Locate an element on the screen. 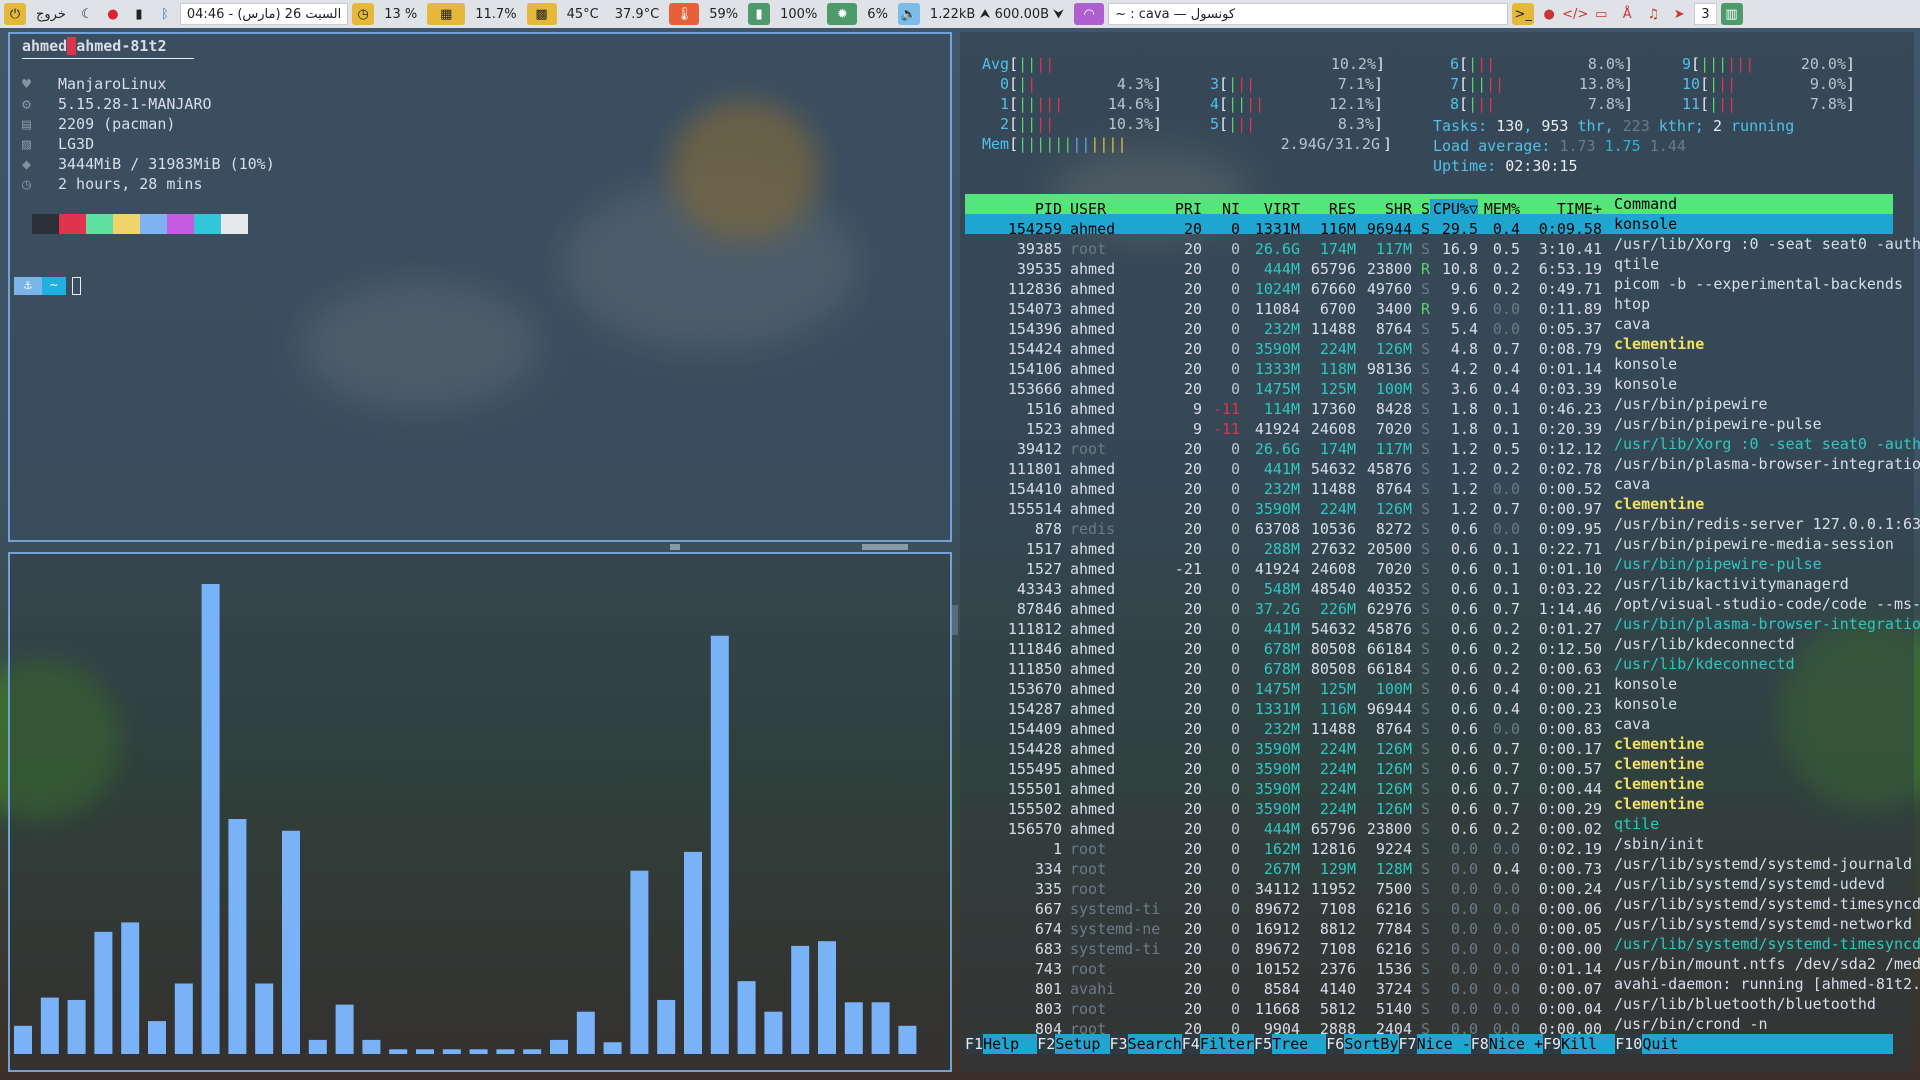 The height and width of the screenshot is (1080, 1920). signal-icon: ▮ is located at coordinates (139, 14).